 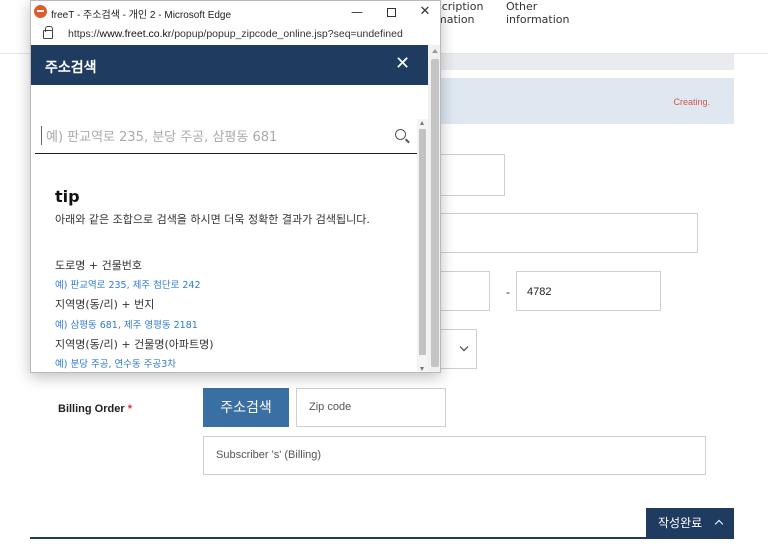 I want to click on search-icon, so click(x=400, y=134).